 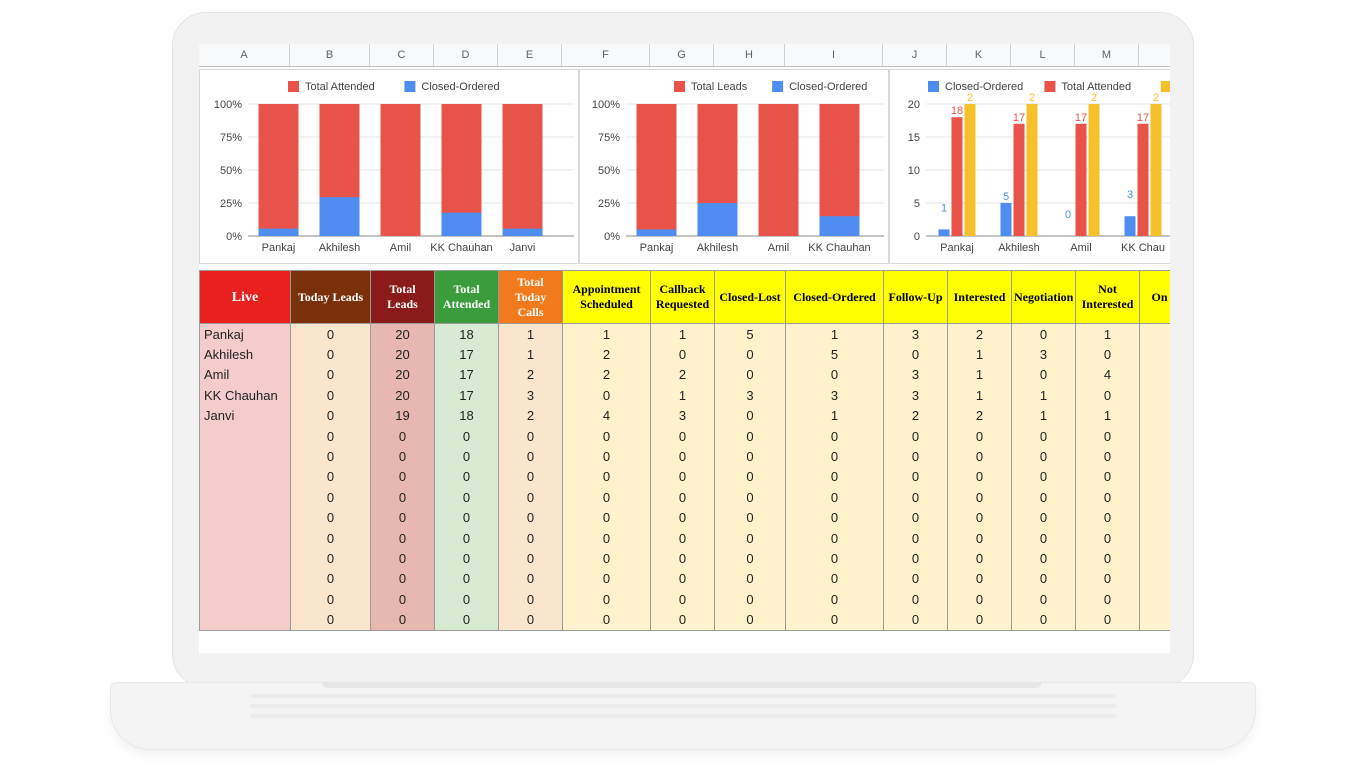 What do you see at coordinates (530, 55) in the screenshot?
I see `column-letter: E` at bounding box center [530, 55].